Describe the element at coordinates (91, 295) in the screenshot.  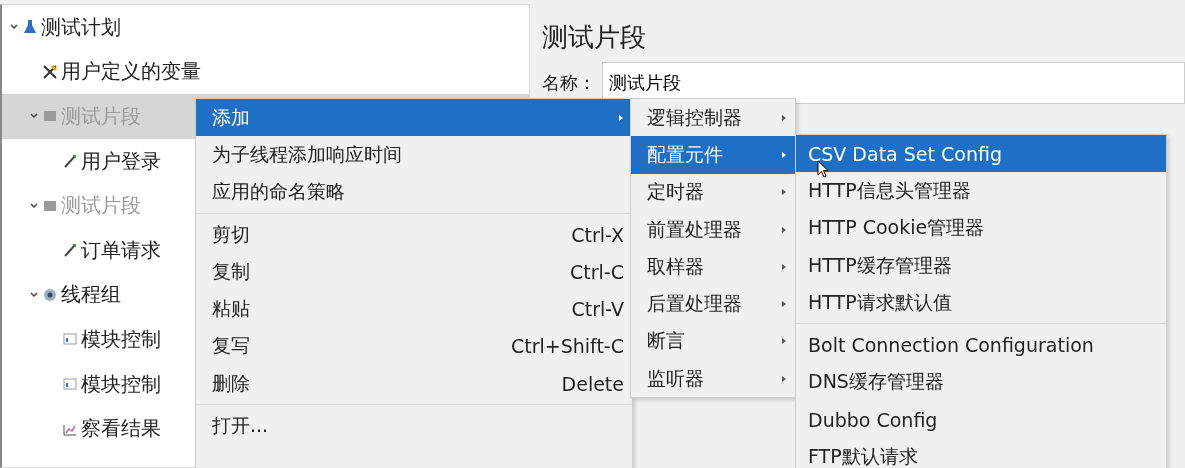
I see `tree-item-label: 线程组` at that location.